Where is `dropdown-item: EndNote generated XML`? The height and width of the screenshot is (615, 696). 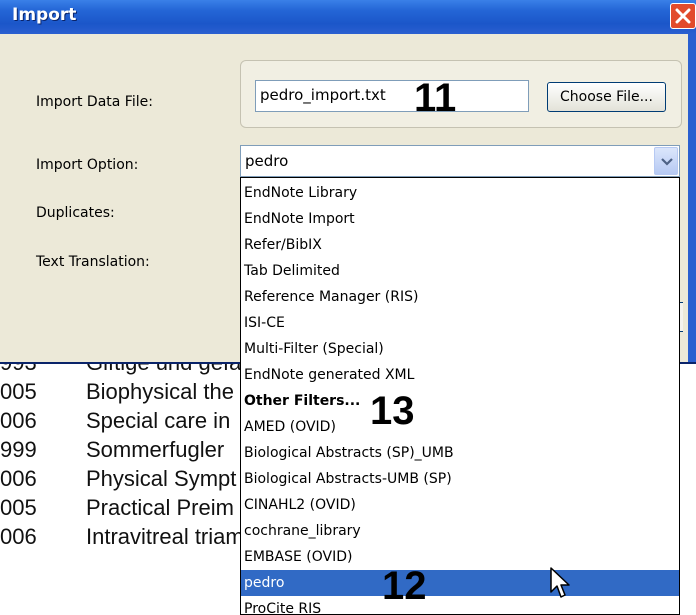
dropdown-item: EndNote generated XML is located at coordinates (460, 375).